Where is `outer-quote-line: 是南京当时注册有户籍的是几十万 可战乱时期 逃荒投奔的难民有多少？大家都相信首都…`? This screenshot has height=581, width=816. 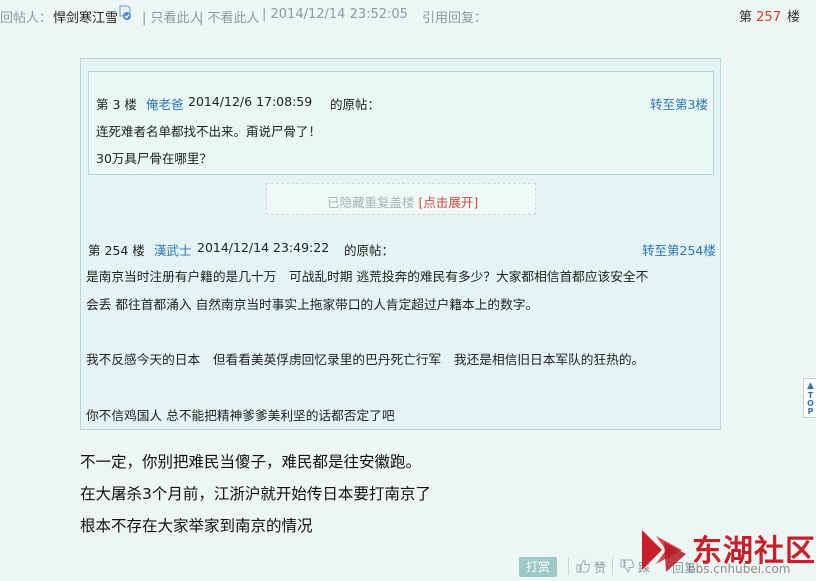
outer-quote-line: 是南京当时注册有户籍的是几十万 可战乱时期 逃荒投奔的难民有多少？大家都相信首都… is located at coordinates (367, 276).